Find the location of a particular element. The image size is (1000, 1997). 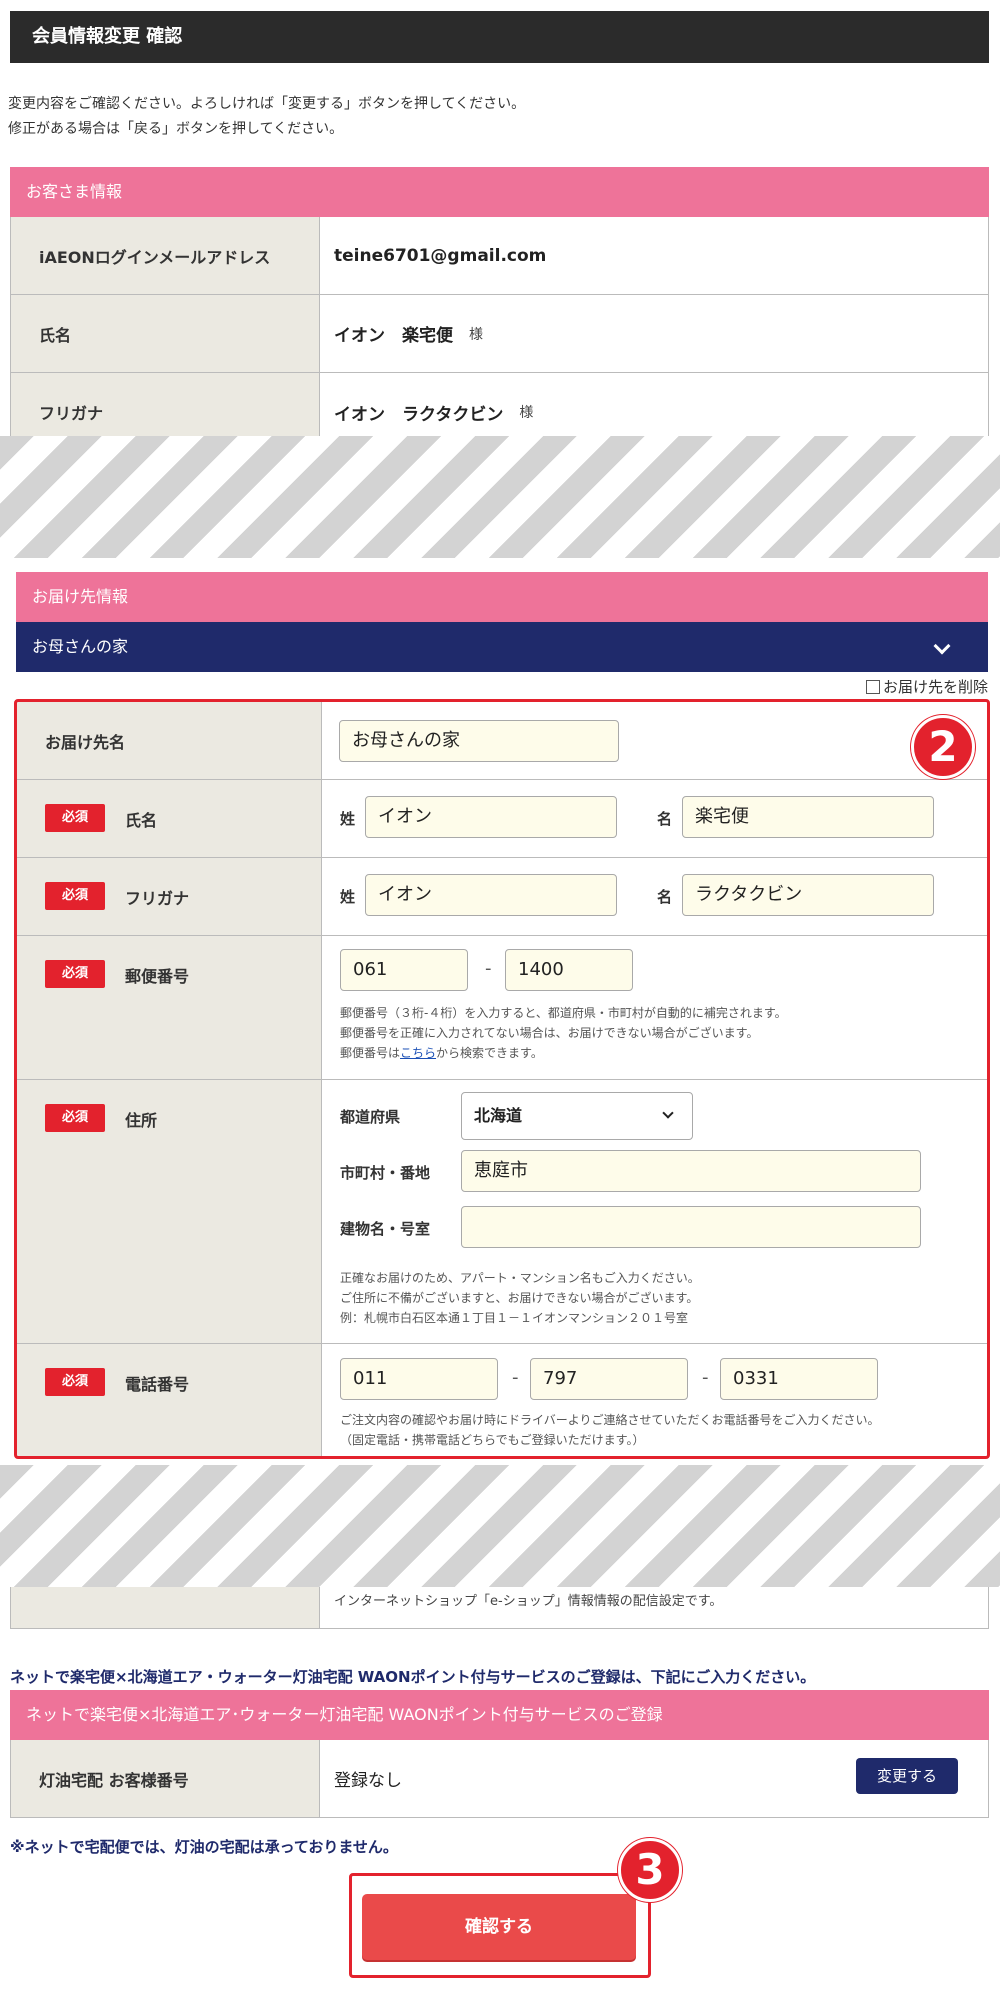

delivery-address-selector: お母さんの家 is located at coordinates (502, 647).